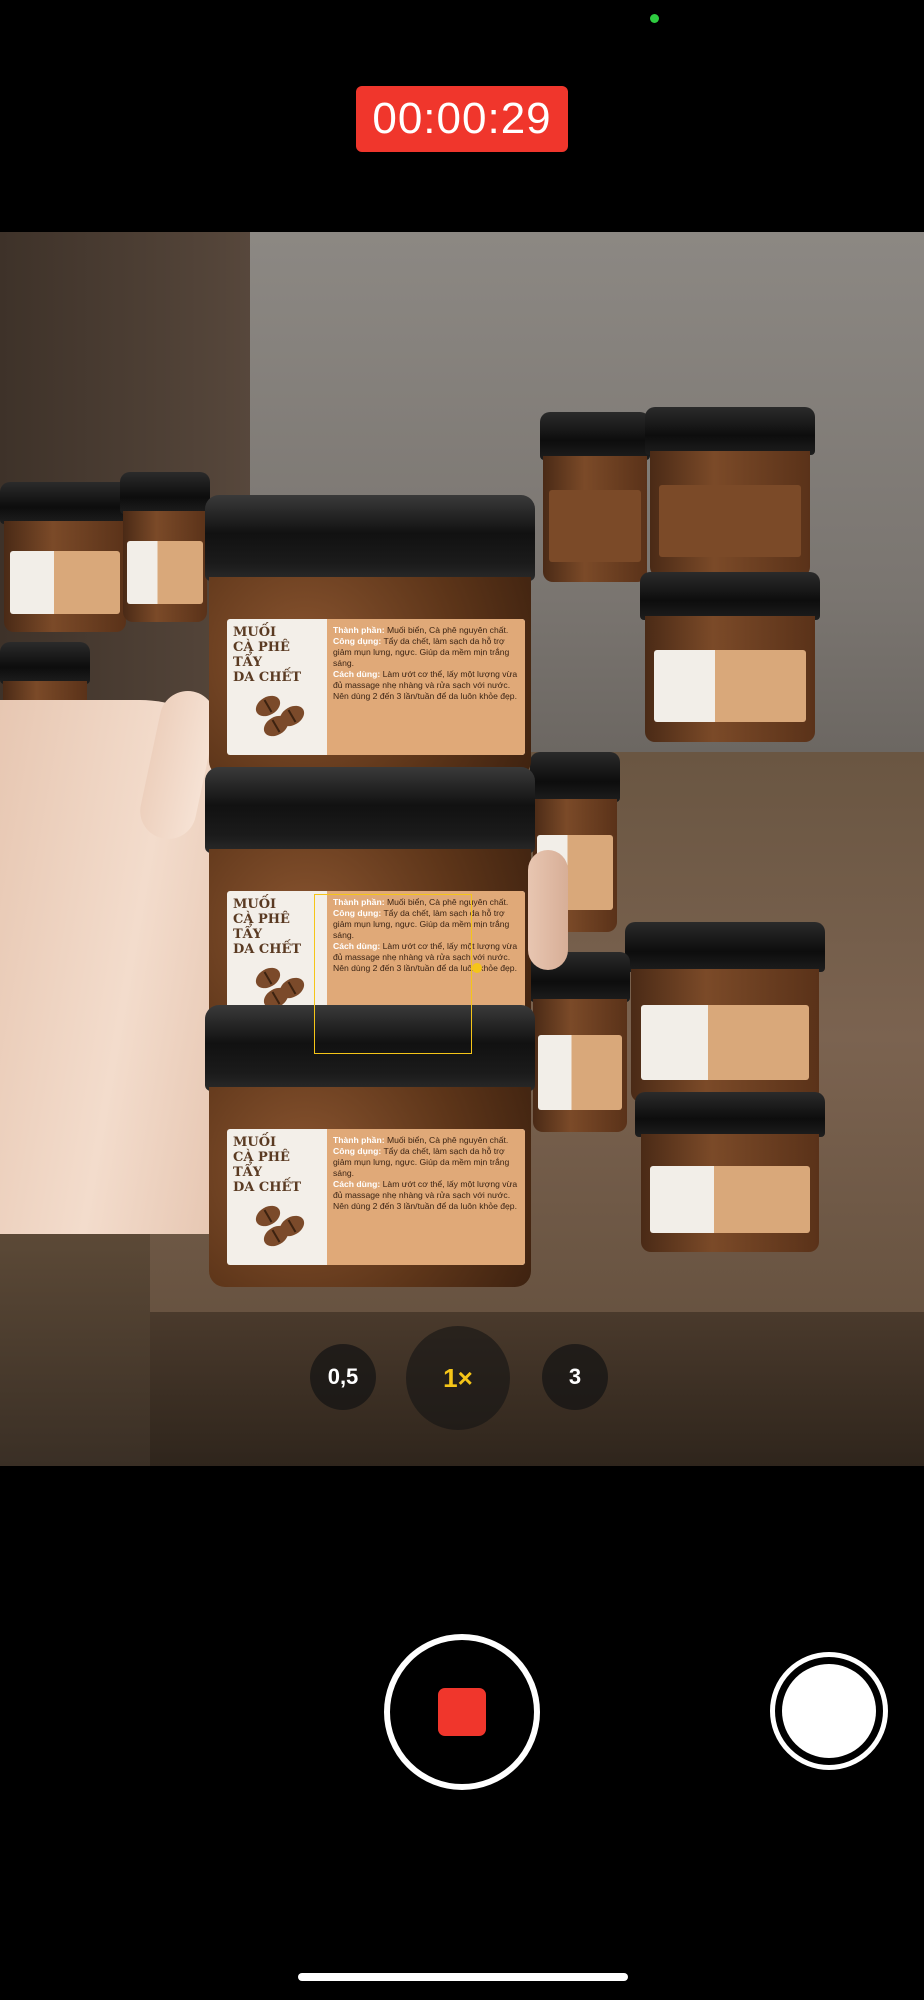 This screenshot has width=924, height=2000. What do you see at coordinates (463, 1977) in the screenshot?
I see `home-indicator` at bounding box center [463, 1977].